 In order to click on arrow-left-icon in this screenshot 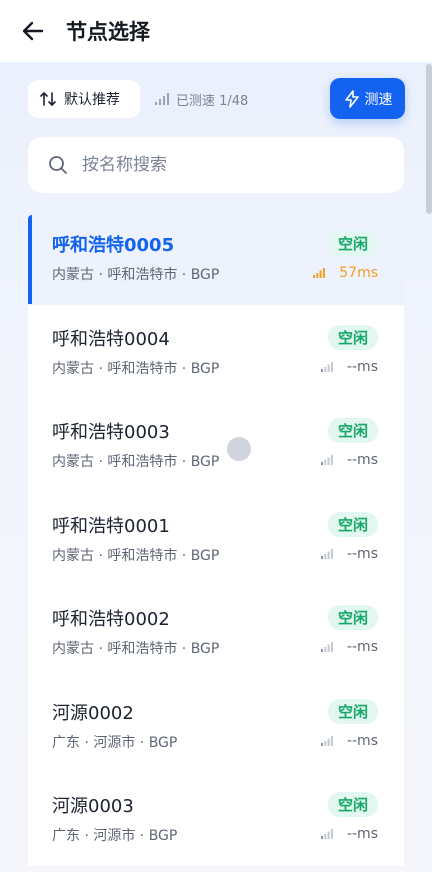, I will do `click(33, 31)`.